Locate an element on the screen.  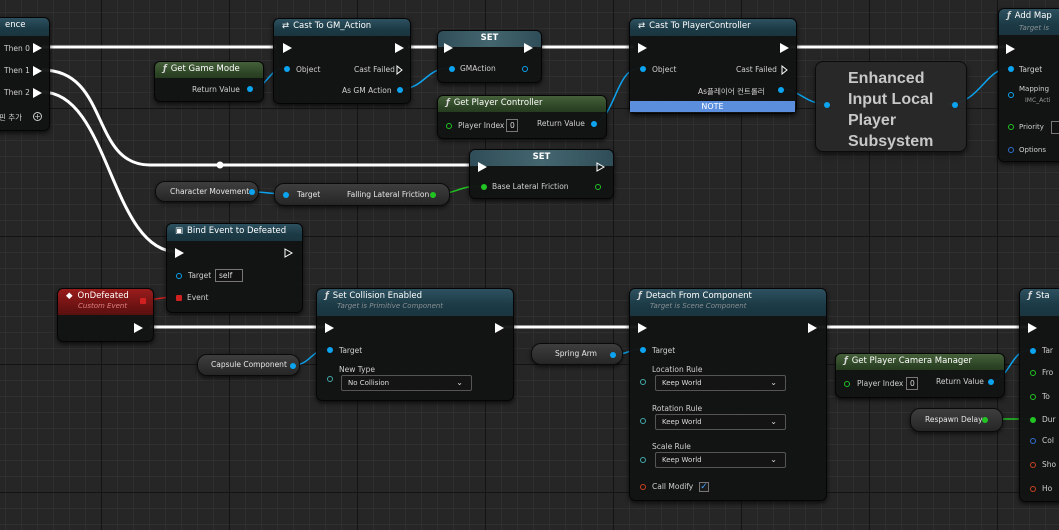
get-game-mode-title: ƒ Get Game Mode is located at coordinates (209, 70).